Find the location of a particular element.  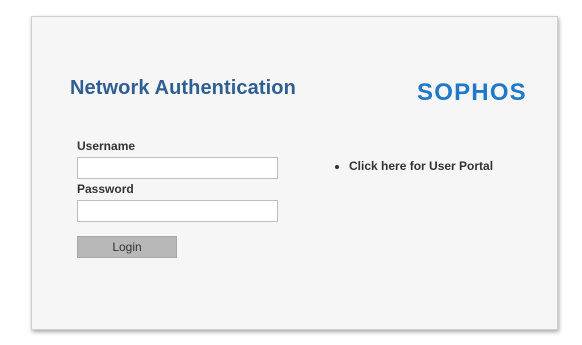

login-button: Login is located at coordinates (127, 247).